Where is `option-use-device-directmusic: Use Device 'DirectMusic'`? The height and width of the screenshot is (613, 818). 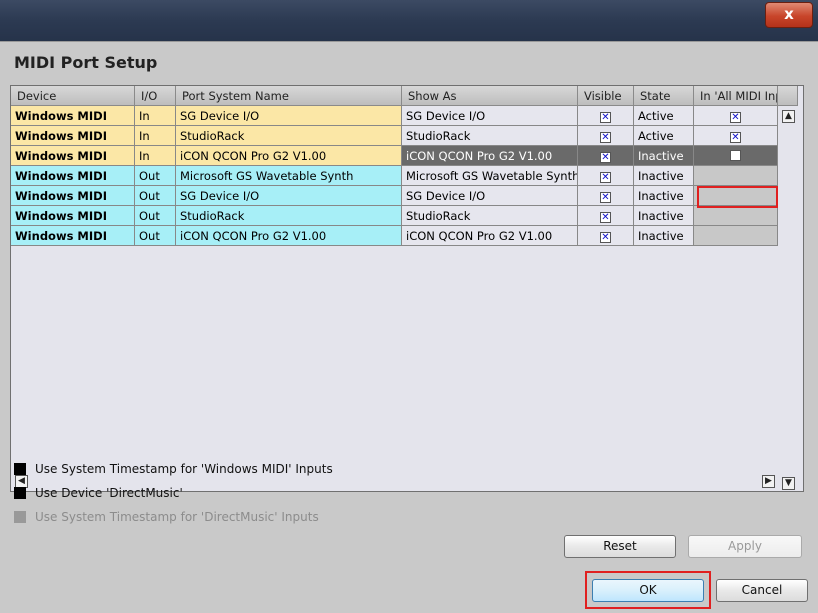 option-use-device-directmusic: Use Device 'DirectMusic' is located at coordinates (98, 493).